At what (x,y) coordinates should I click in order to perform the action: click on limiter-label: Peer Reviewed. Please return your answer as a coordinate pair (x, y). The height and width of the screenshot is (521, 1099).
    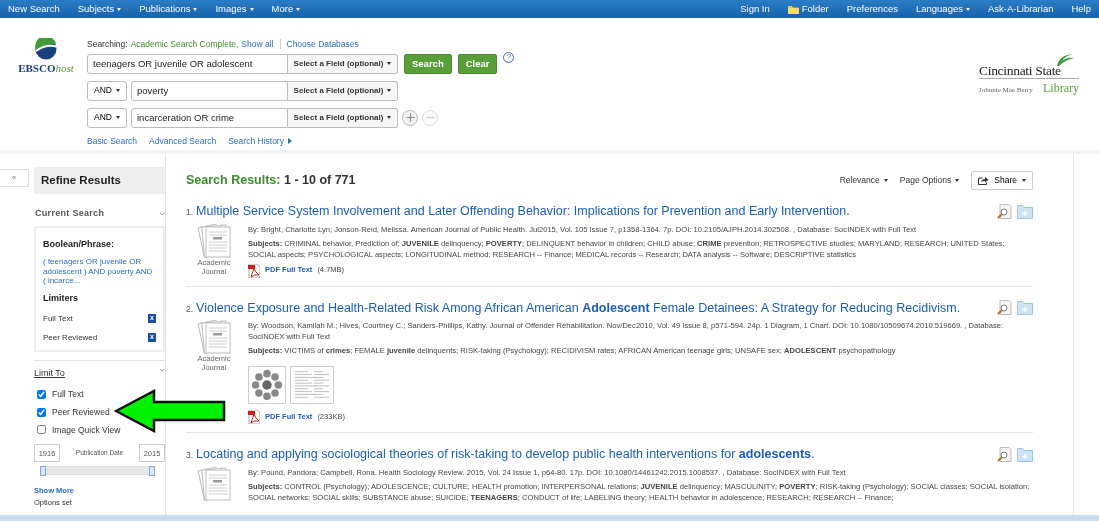
    Looking at the image, I should click on (70, 337).